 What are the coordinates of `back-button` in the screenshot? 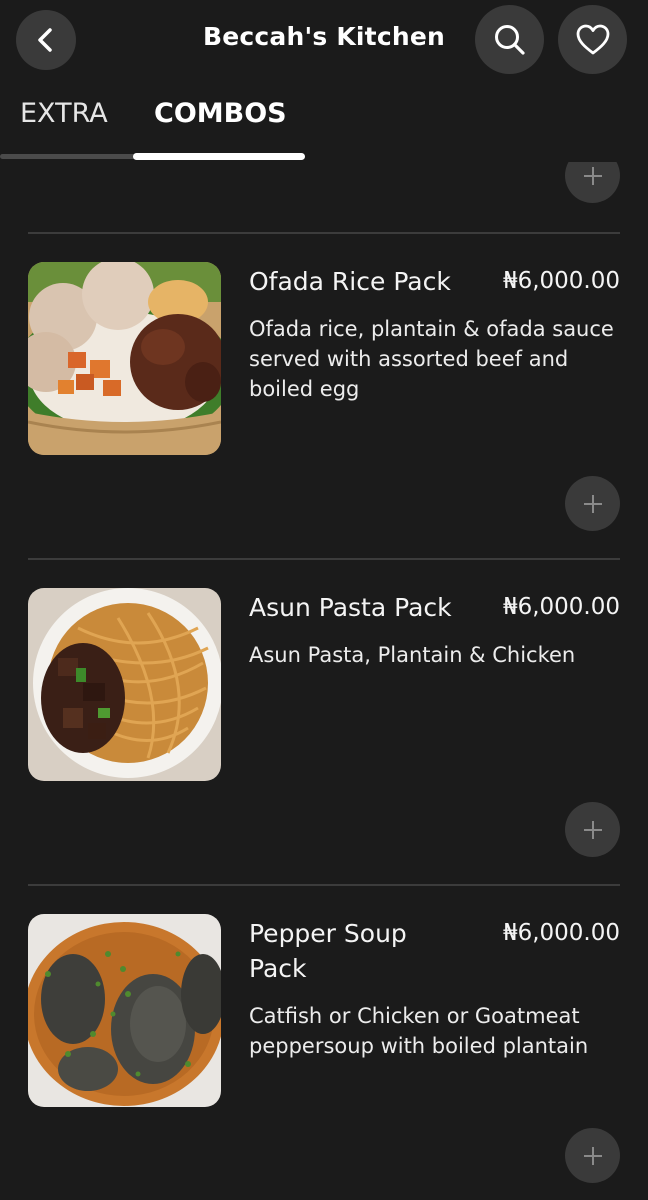 It's located at (46, 40).